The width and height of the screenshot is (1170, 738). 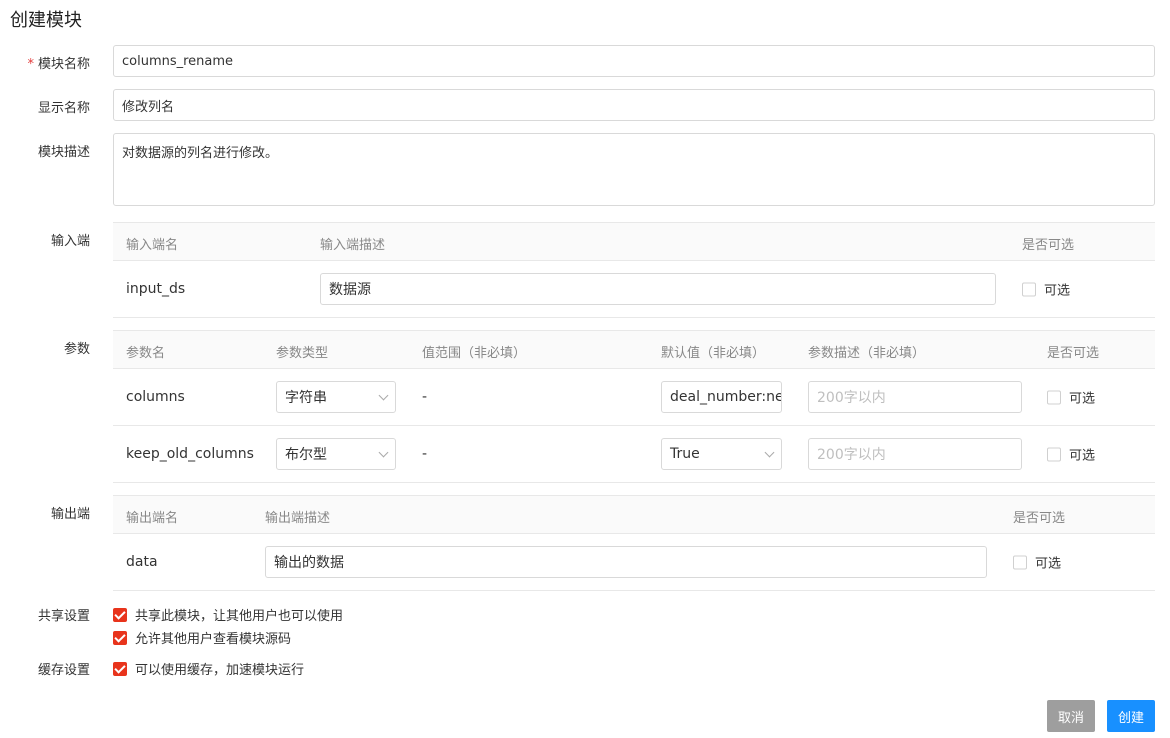 I want to click on output-optional-checkbox: 可选, so click(x=1037, y=562).